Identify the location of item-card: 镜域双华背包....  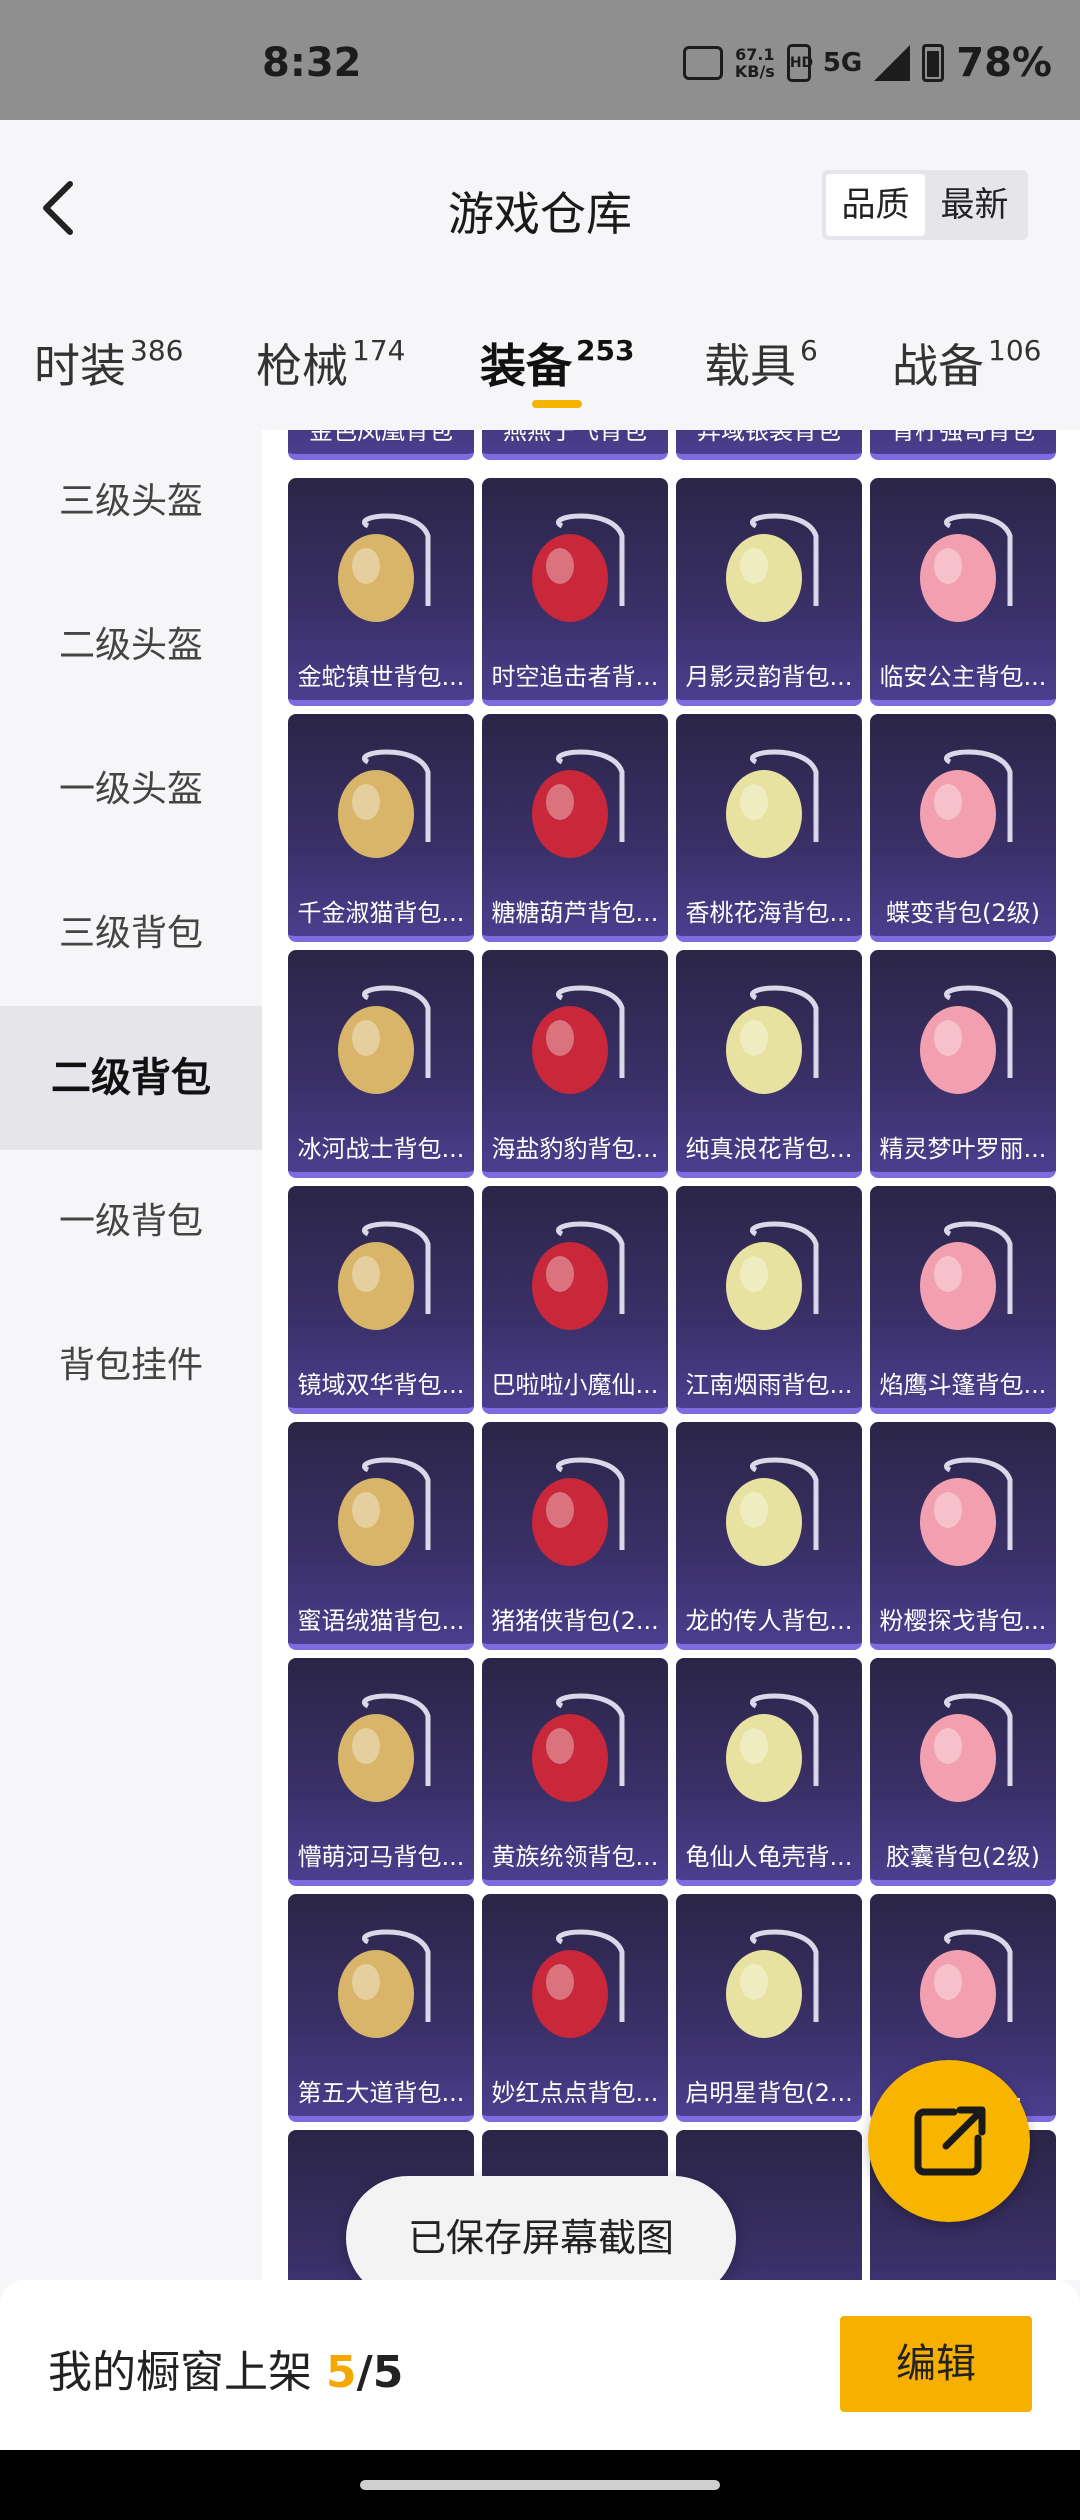
(381, 1300).